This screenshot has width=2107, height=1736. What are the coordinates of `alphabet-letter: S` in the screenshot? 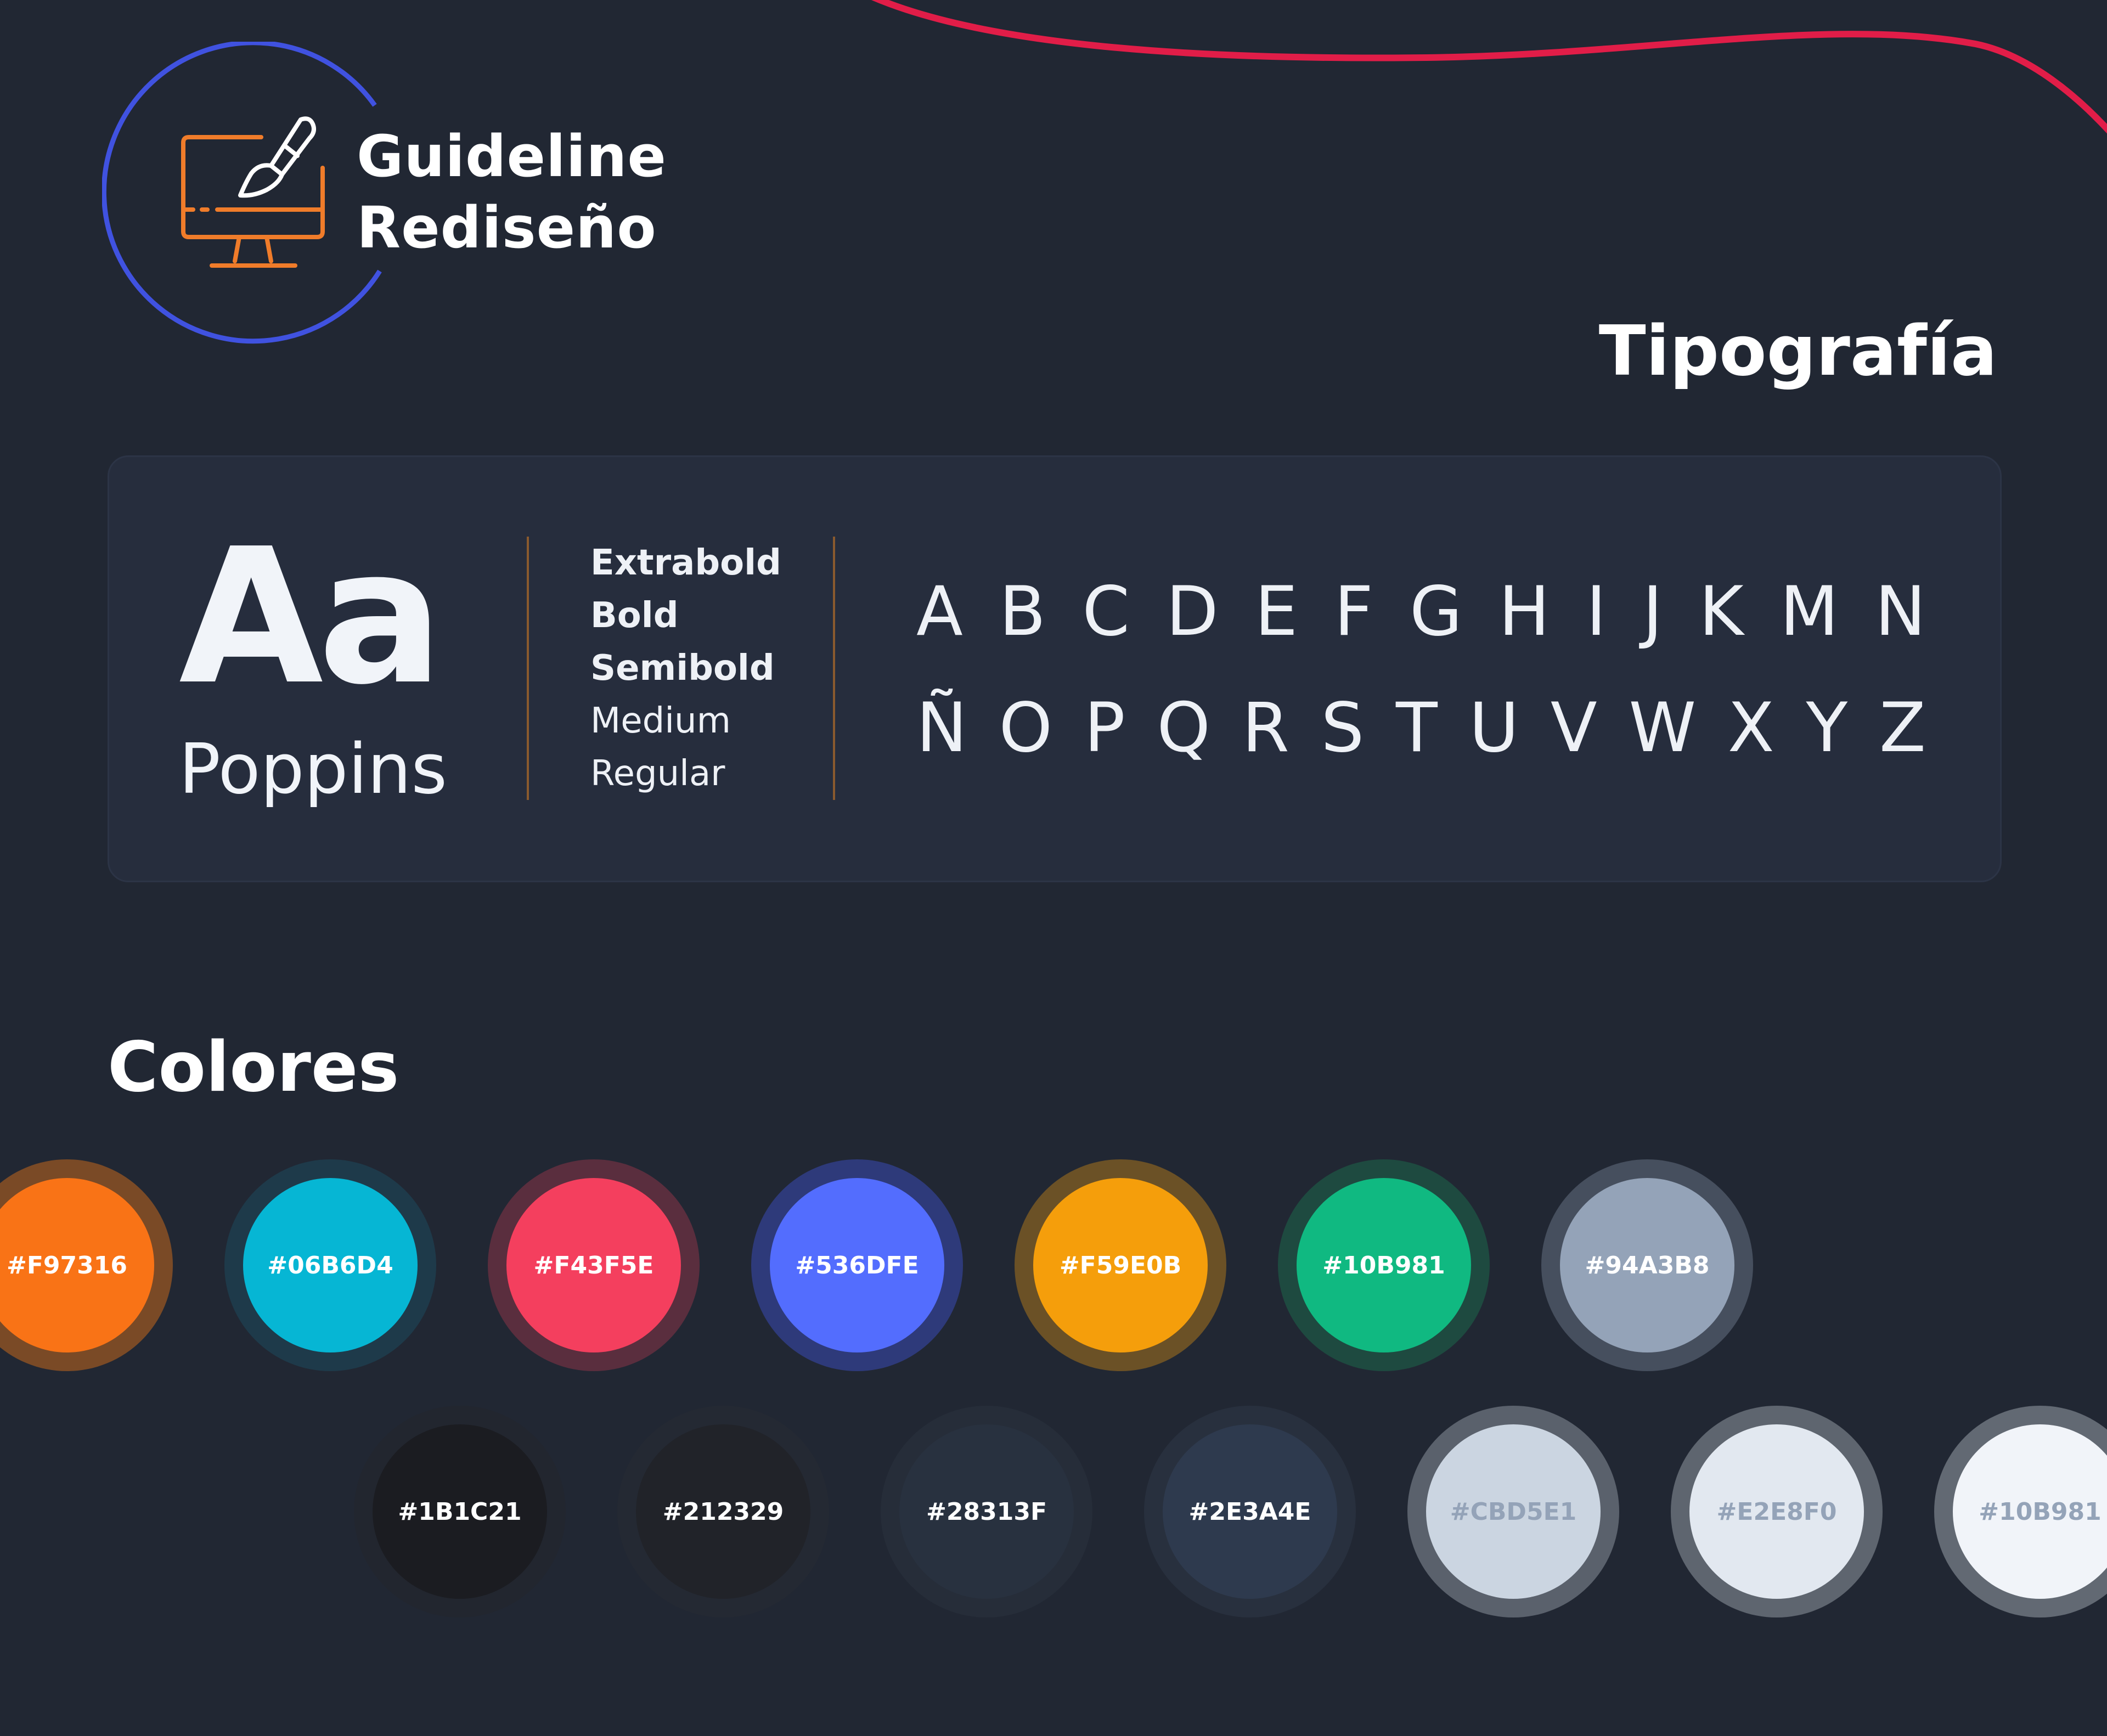 It's located at (1343, 728).